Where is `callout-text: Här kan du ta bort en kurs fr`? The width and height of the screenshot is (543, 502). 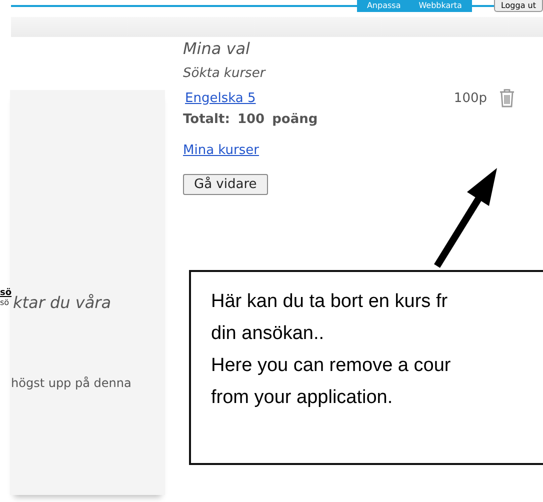
callout-text: Här kan du ta bort en kurs fr is located at coordinates (330, 302).